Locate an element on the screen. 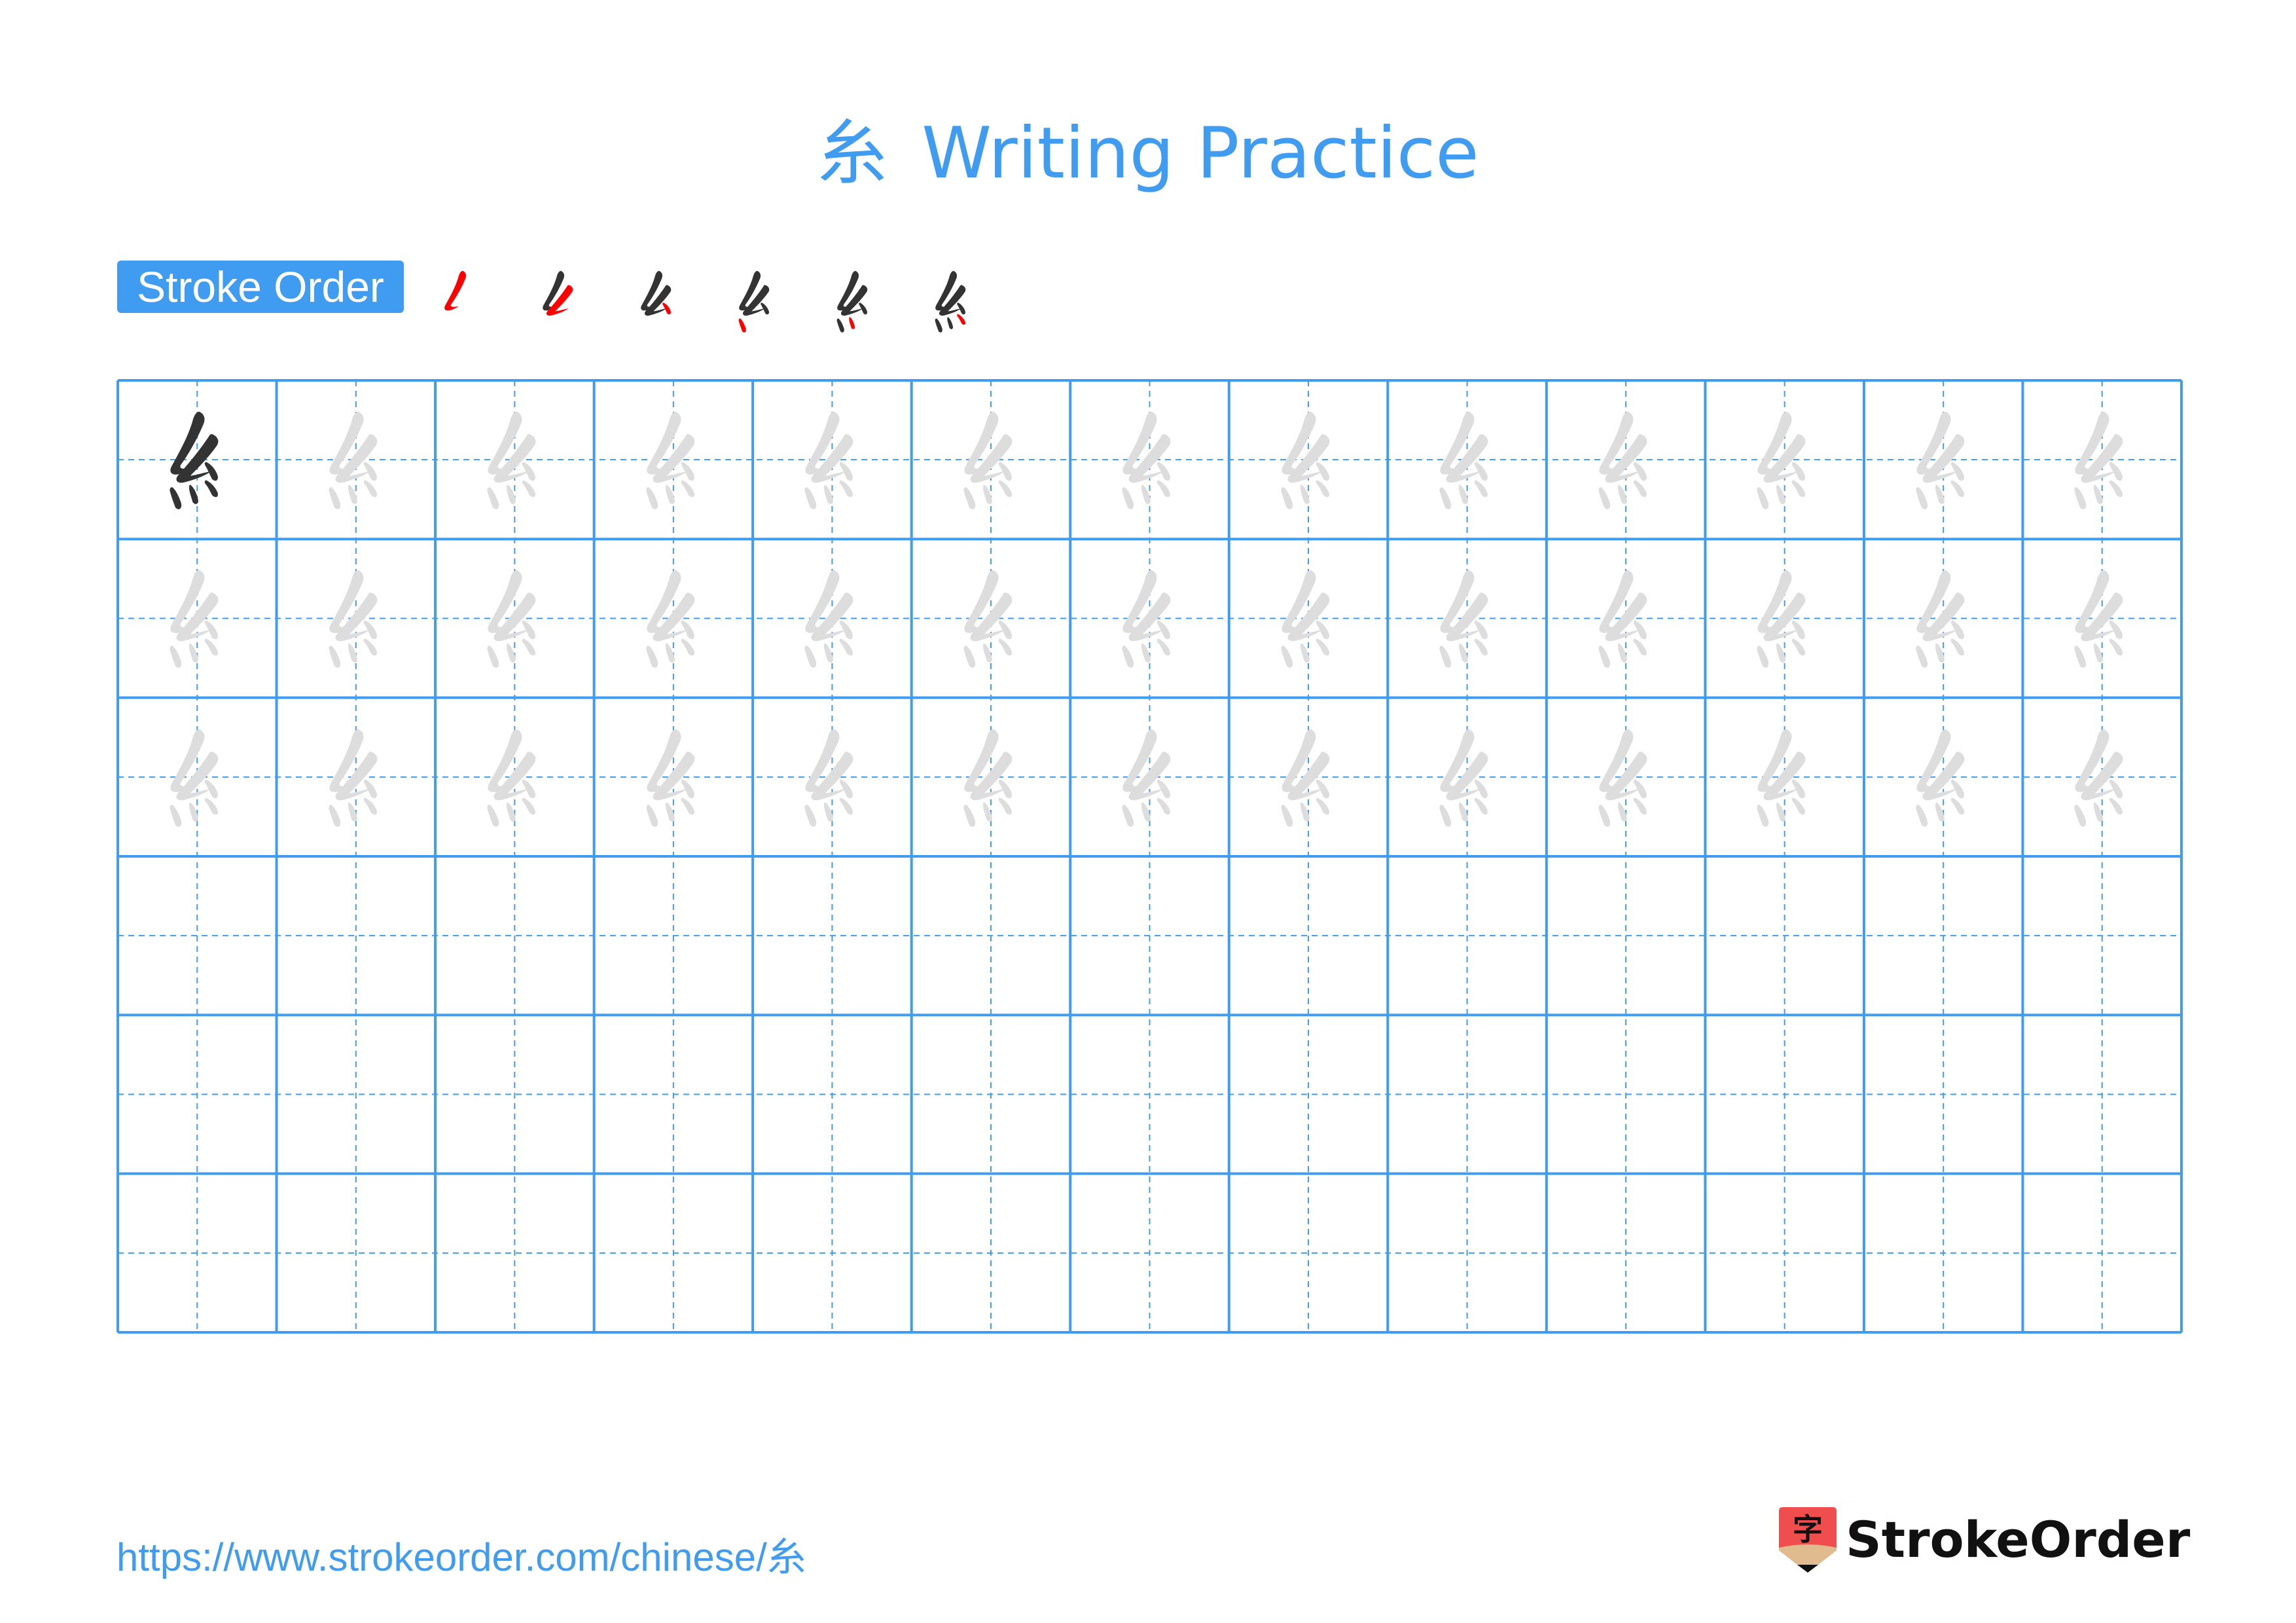  title-text: Writing Practice is located at coordinates (1200, 153).